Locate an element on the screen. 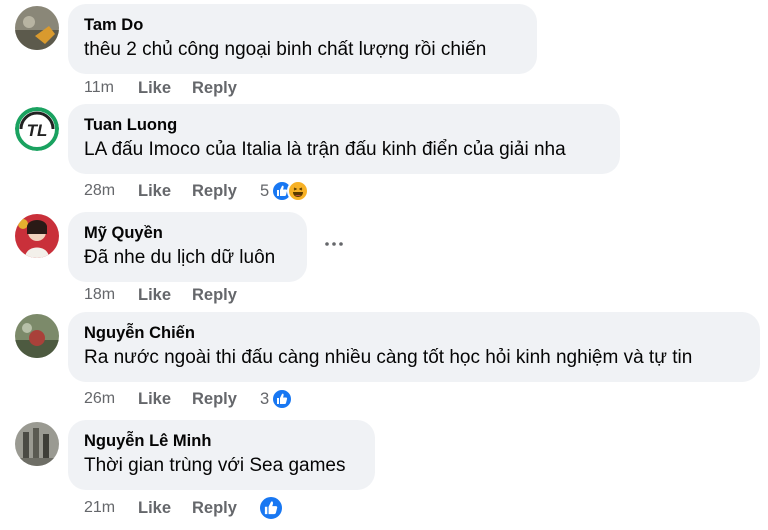 The height and width of the screenshot is (530, 768). avatar-logo-text: TL is located at coordinates (37, 130).